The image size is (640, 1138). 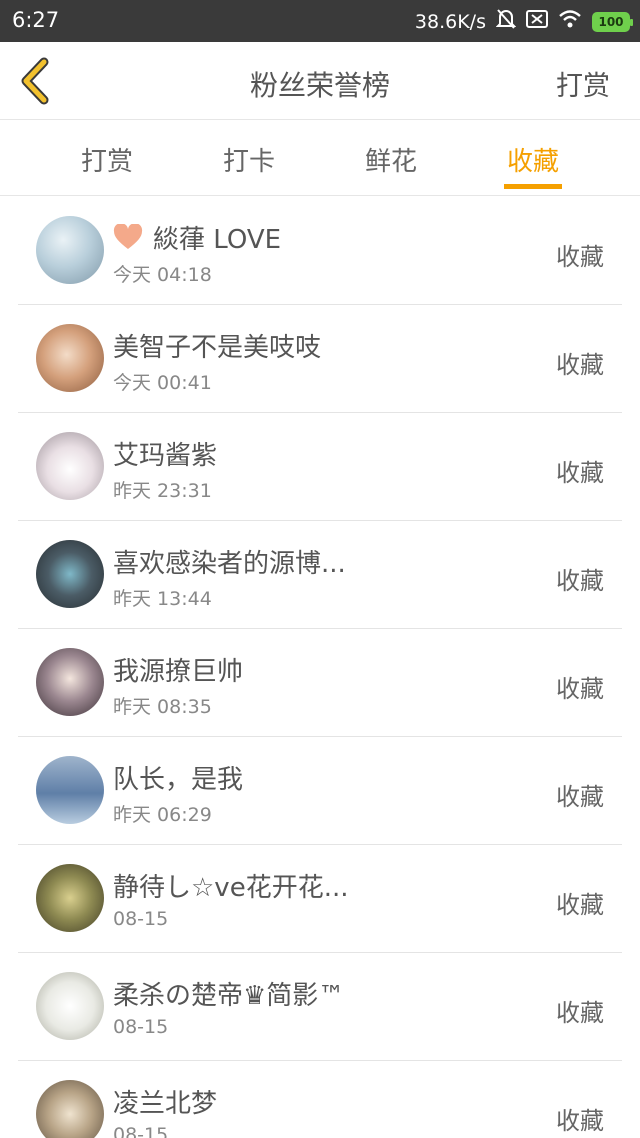 What do you see at coordinates (178, 672) in the screenshot?
I see `fan-name: 我源撩巨帅` at bounding box center [178, 672].